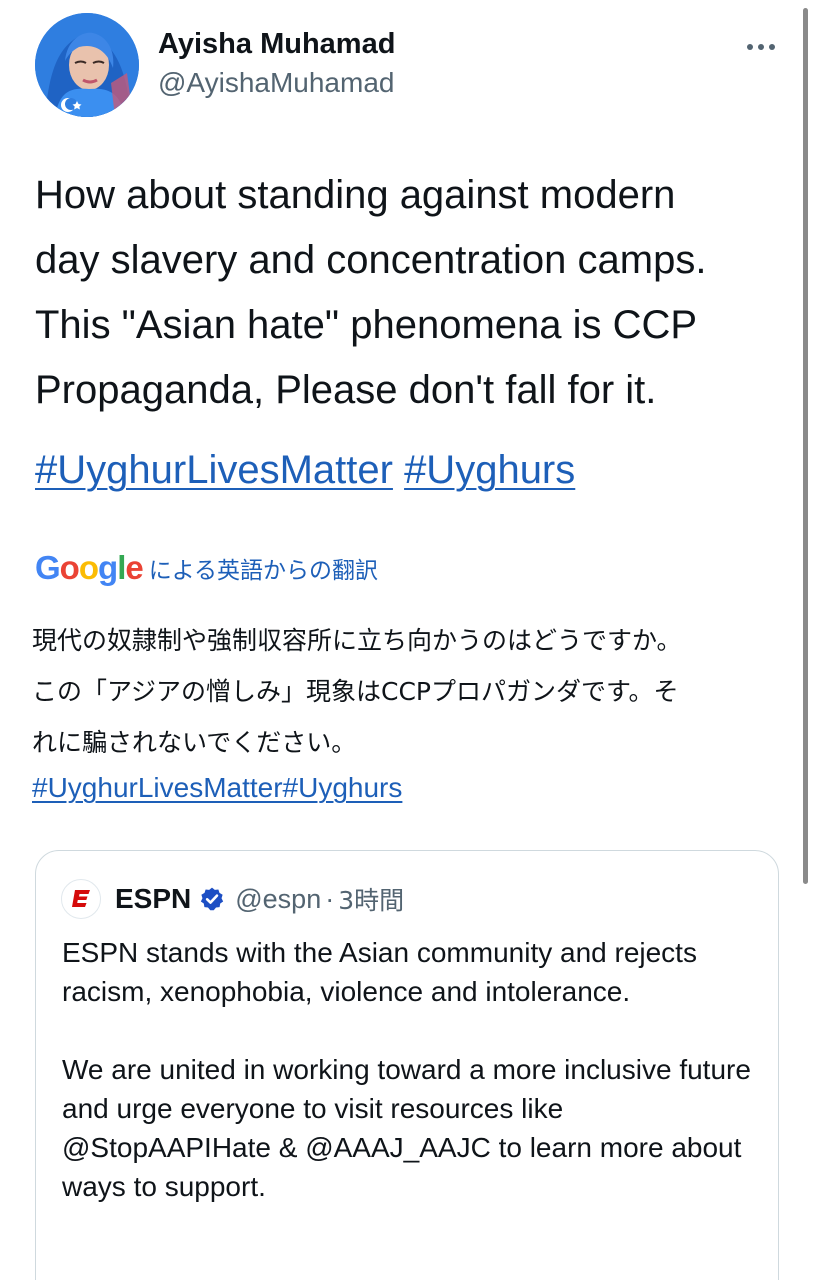 The width and height of the screenshot is (815, 1280). What do you see at coordinates (805, 446) in the screenshot?
I see `scrollbar-thumb` at bounding box center [805, 446].